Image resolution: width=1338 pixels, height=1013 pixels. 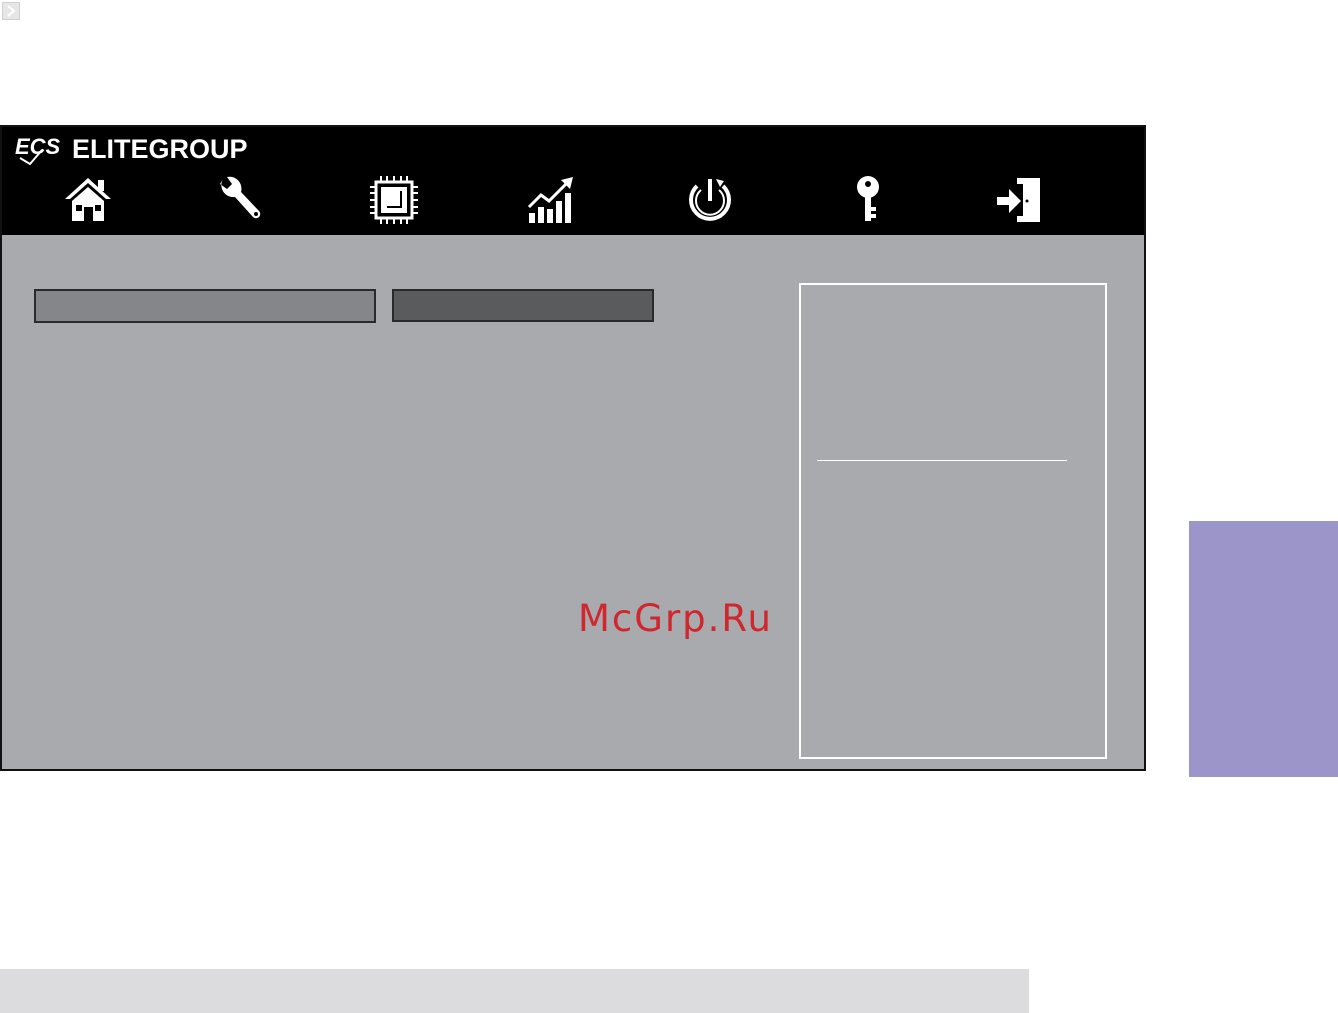 I want to click on menu-tab-primary, so click(x=205, y=306).